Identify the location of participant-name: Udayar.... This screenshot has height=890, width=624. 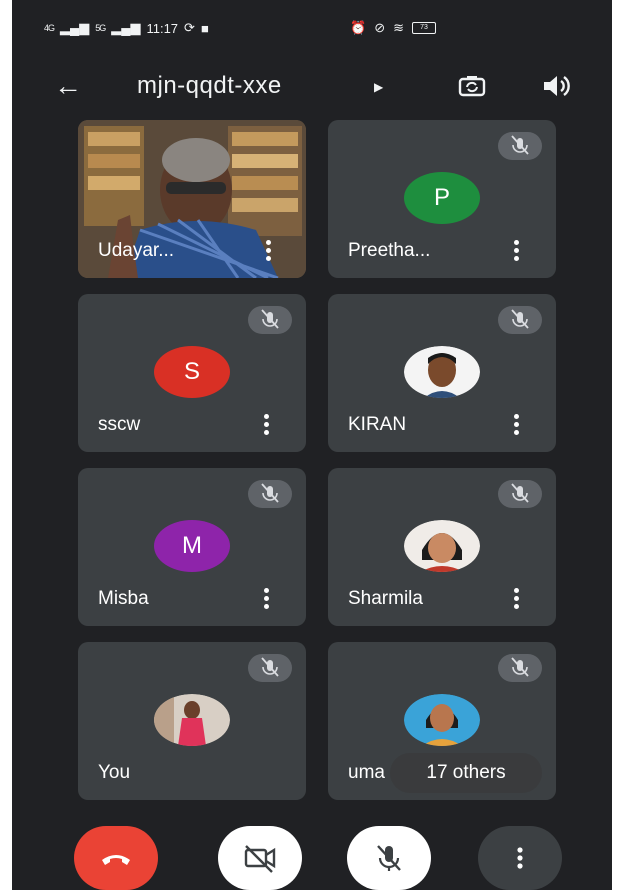
(136, 250).